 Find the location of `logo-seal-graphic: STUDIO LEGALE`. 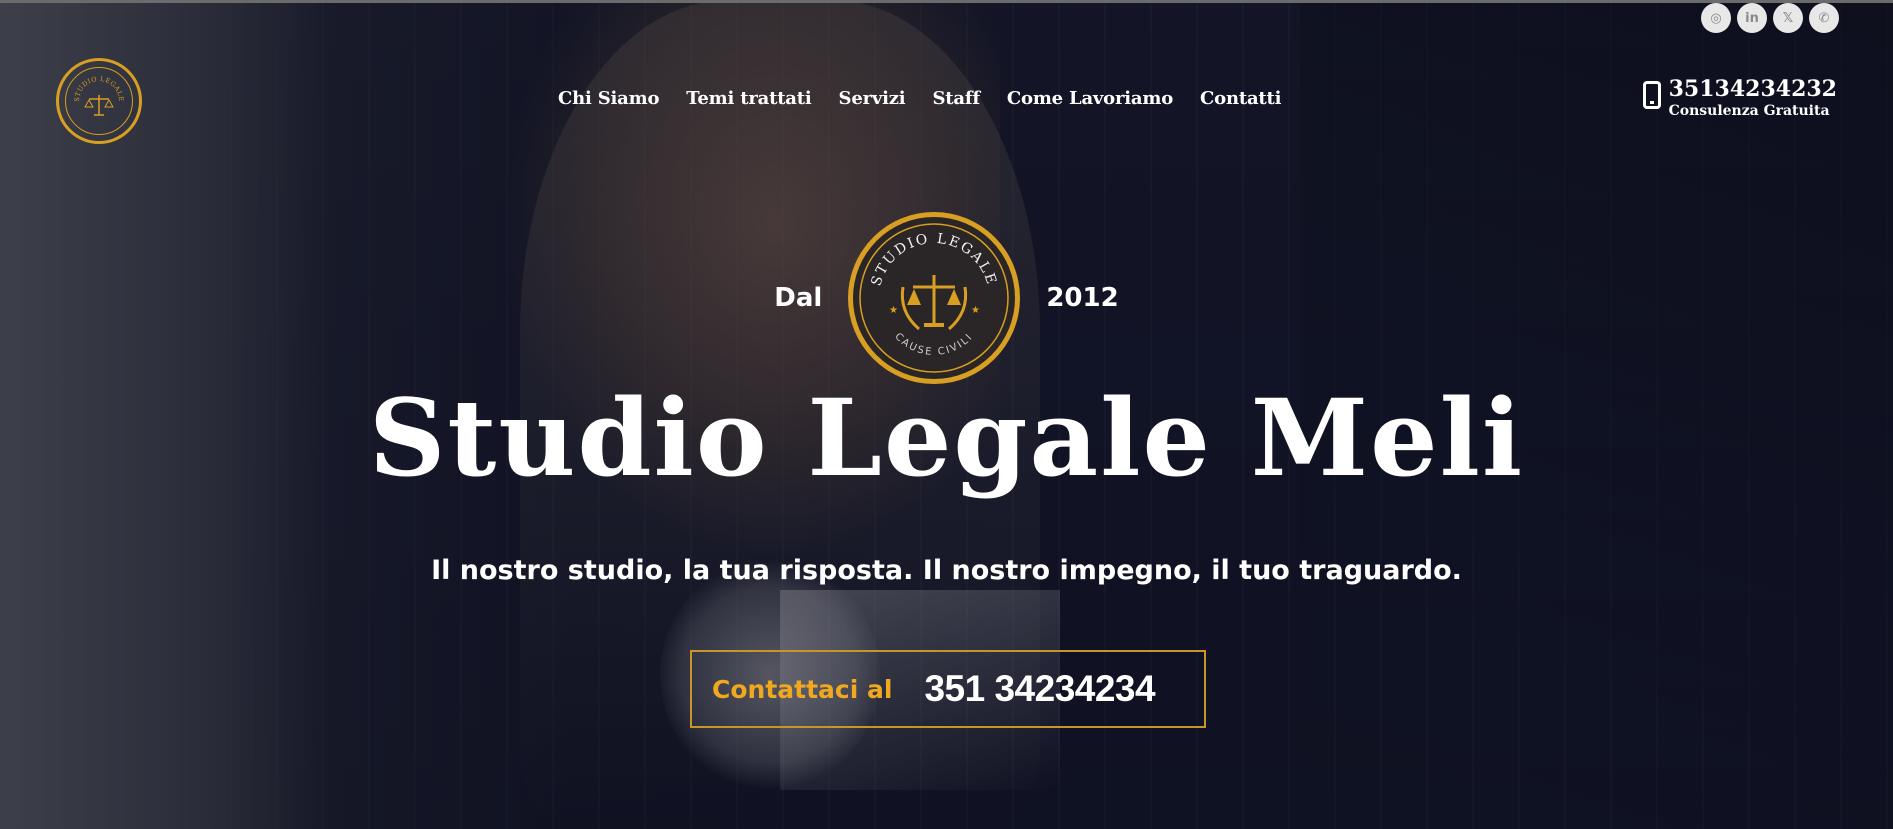

logo-seal-graphic: STUDIO LEGALE is located at coordinates (99, 95).